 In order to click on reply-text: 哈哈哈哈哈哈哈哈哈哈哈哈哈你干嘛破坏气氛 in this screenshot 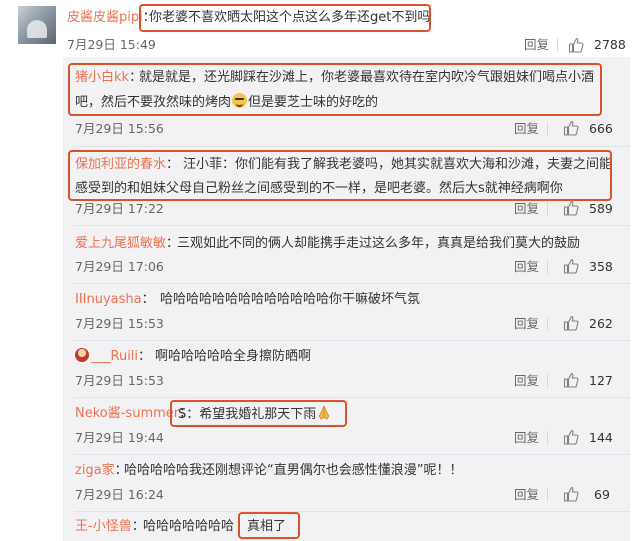, I will do `click(290, 299)`.